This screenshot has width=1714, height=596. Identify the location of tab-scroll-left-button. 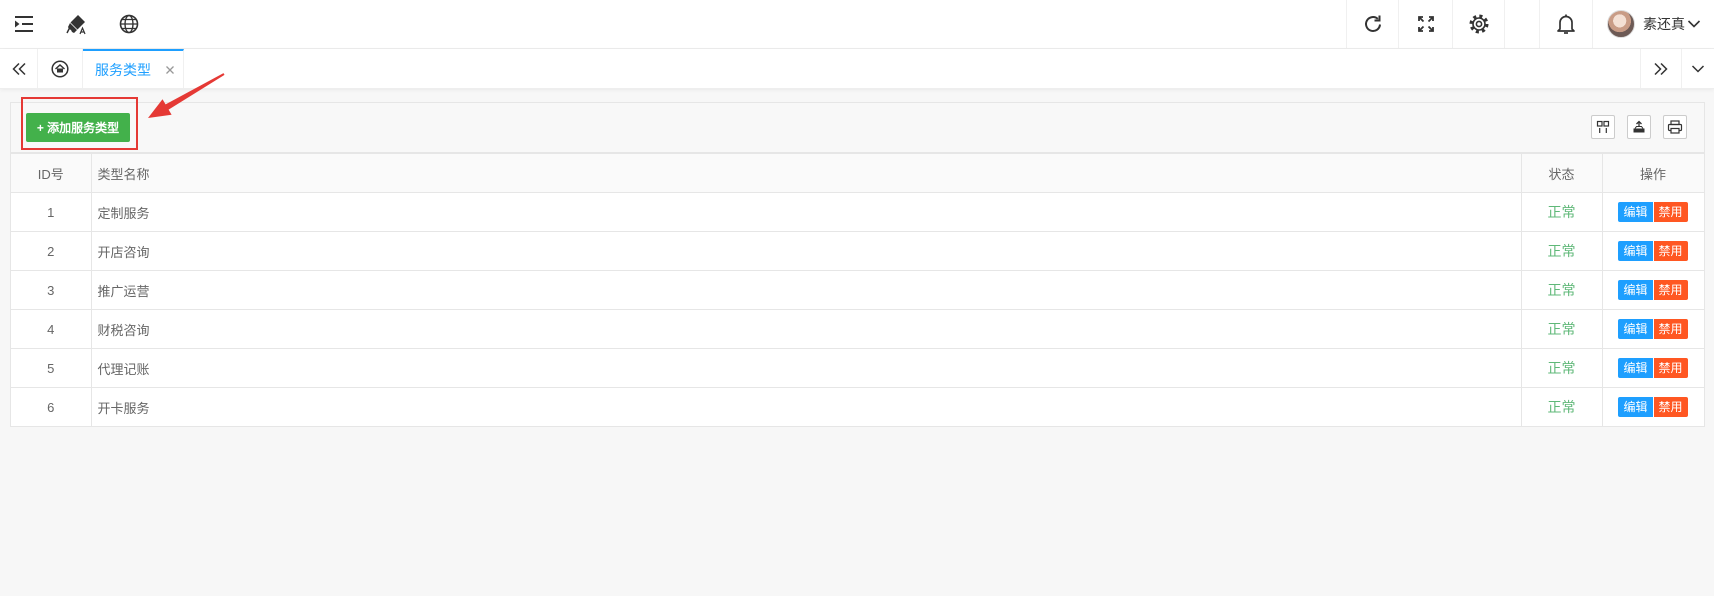
(19, 68).